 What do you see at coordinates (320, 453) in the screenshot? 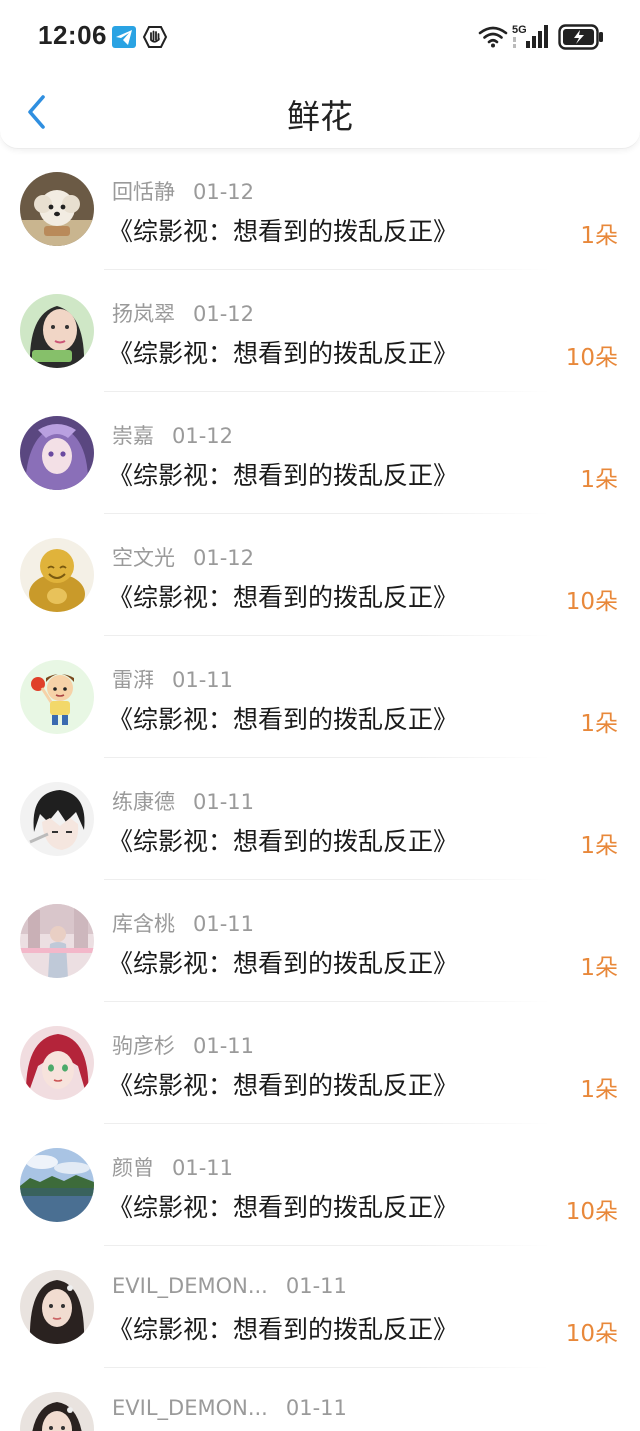
I see `list-item: 崇嘉 01-12 《综影视：想看到的拨乱反正》 1朵` at bounding box center [320, 453].